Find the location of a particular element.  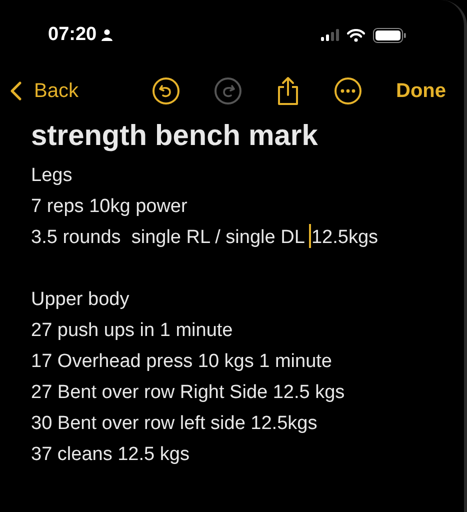

more-button is located at coordinates (348, 91).